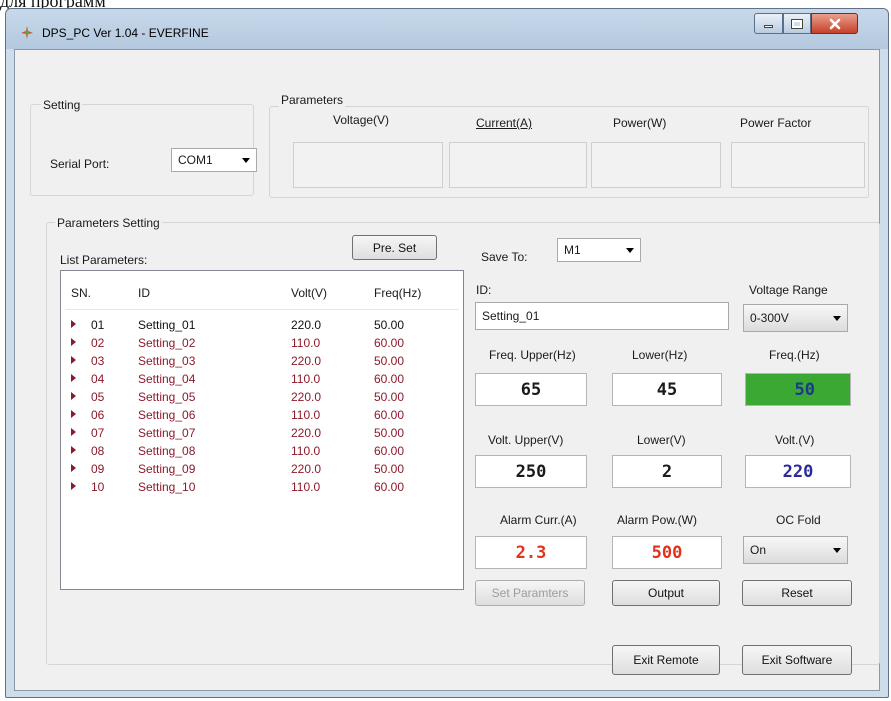 This screenshot has height=701, width=891. What do you see at coordinates (263, 433) in the screenshot?
I see `list-row-07: 07 Setting_07 220.0 50.00` at bounding box center [263, 433].